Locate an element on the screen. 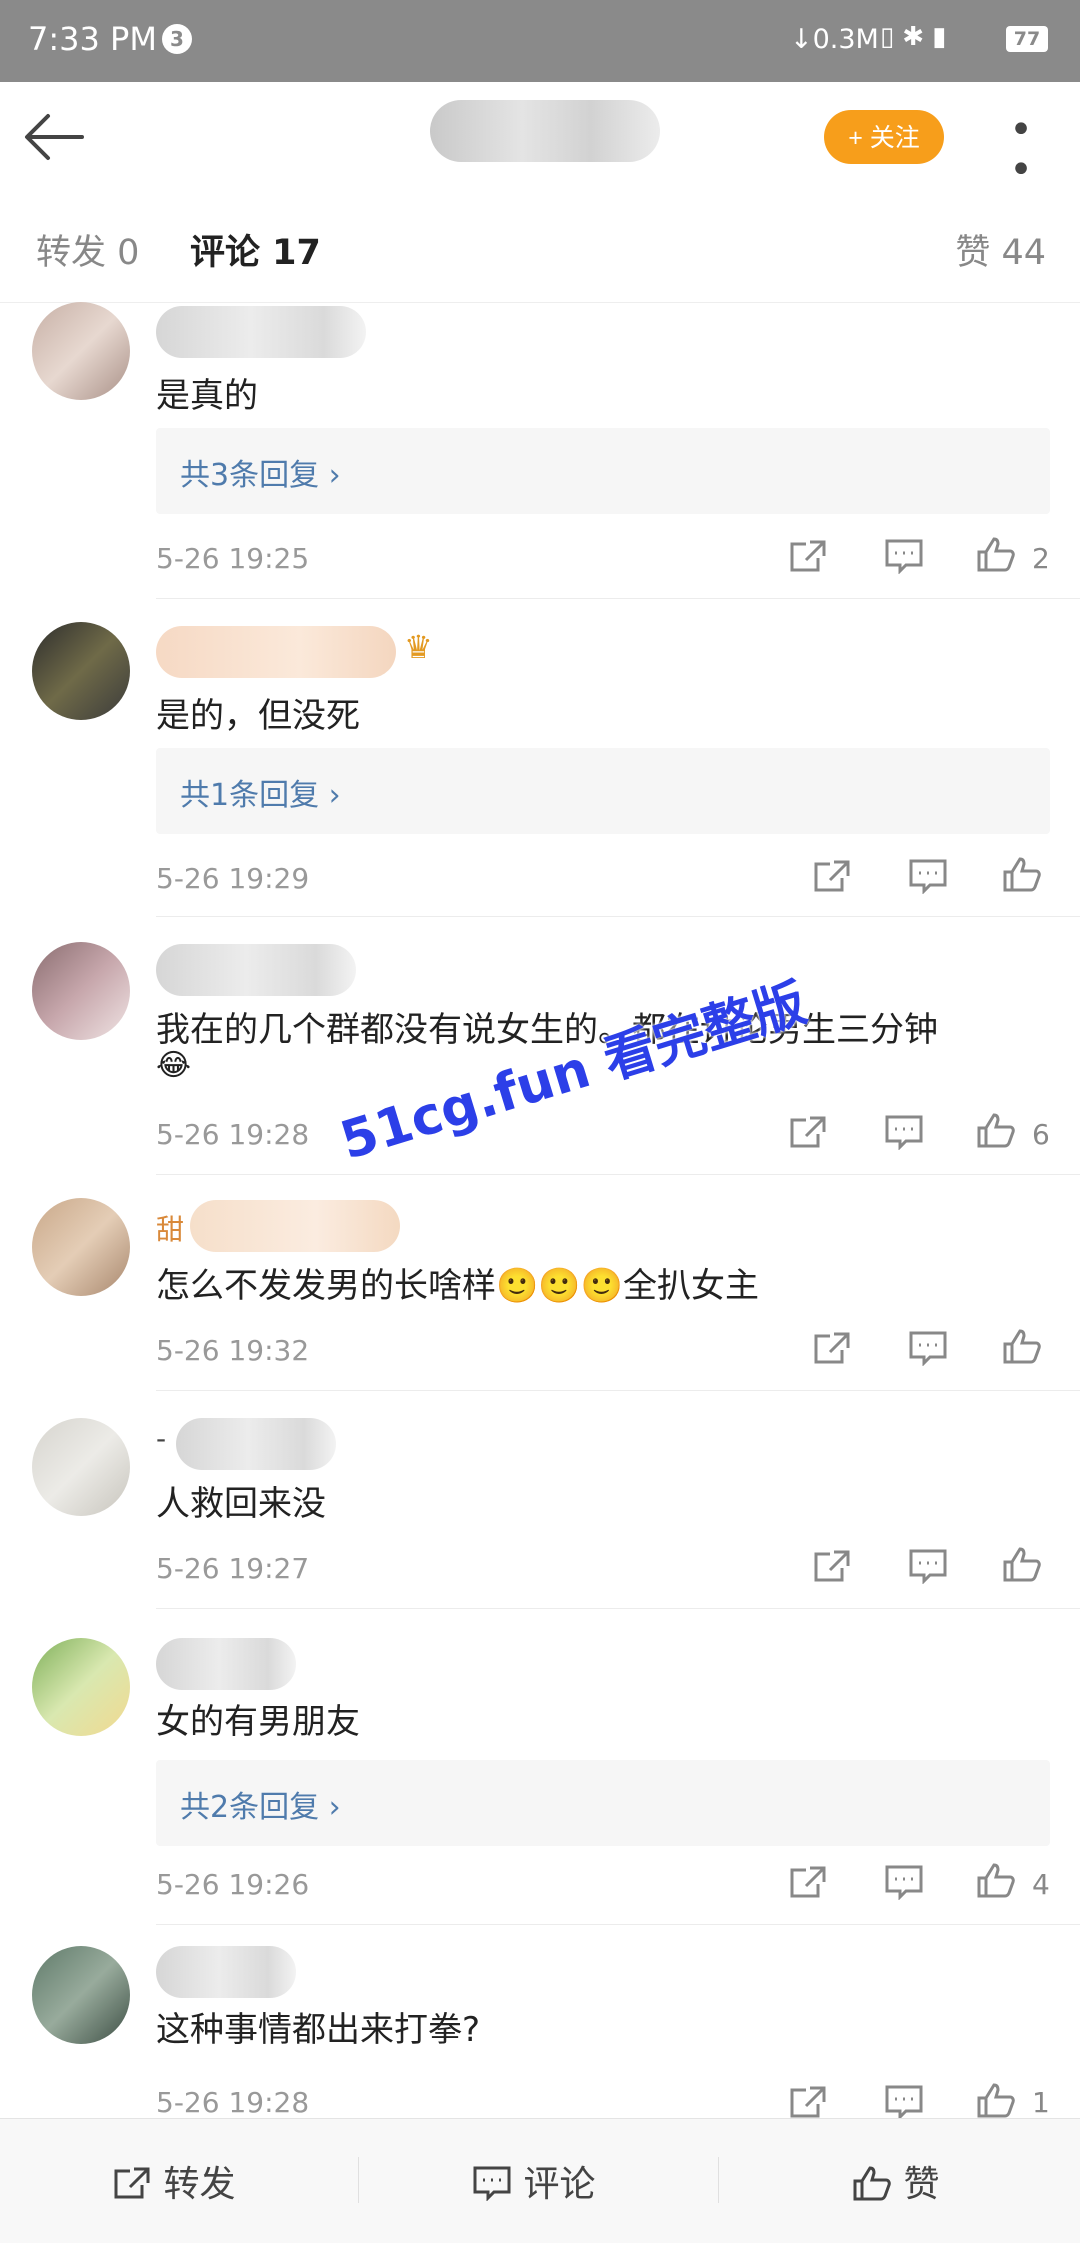 The image size is (1080, 2243). username-prefix: - is located at coordinates (161, 1438).